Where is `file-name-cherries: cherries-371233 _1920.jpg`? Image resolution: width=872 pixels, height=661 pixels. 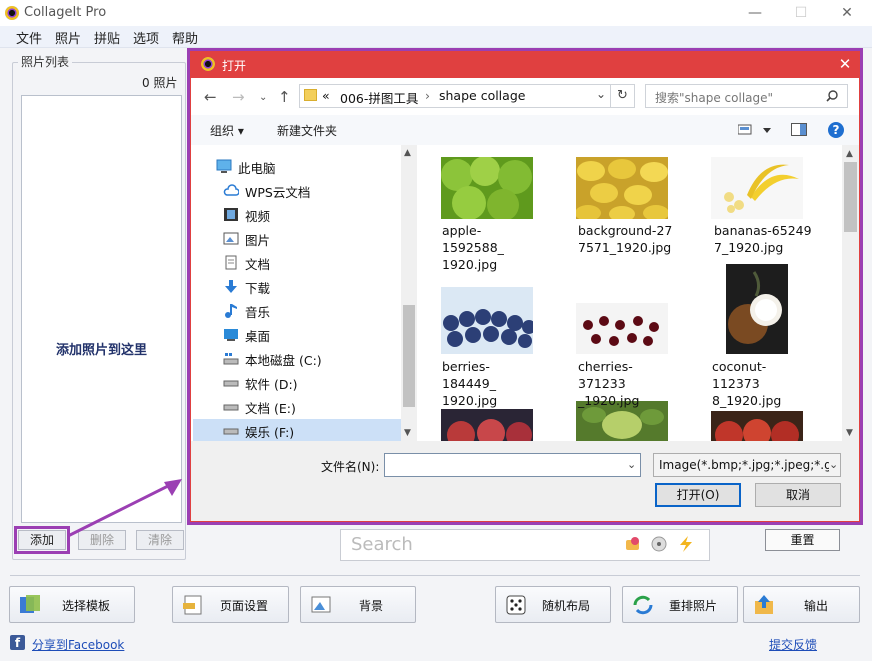
file-name-cherries: cherries-371233 _1920.jpg is located at coordinates (627, 383).